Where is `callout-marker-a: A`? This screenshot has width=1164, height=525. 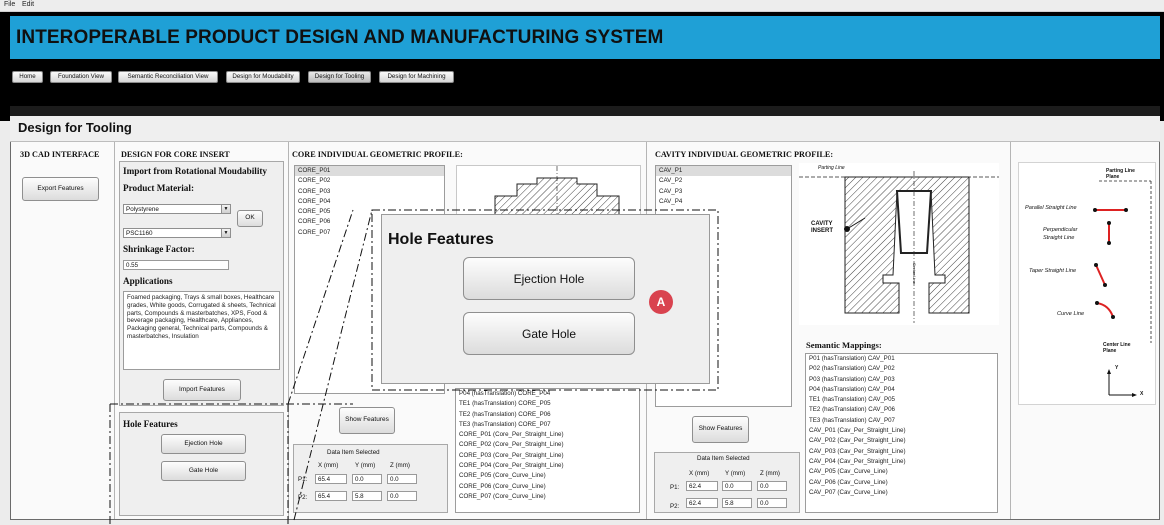
callout-marker-a: A is located at coordinates (661, 302).